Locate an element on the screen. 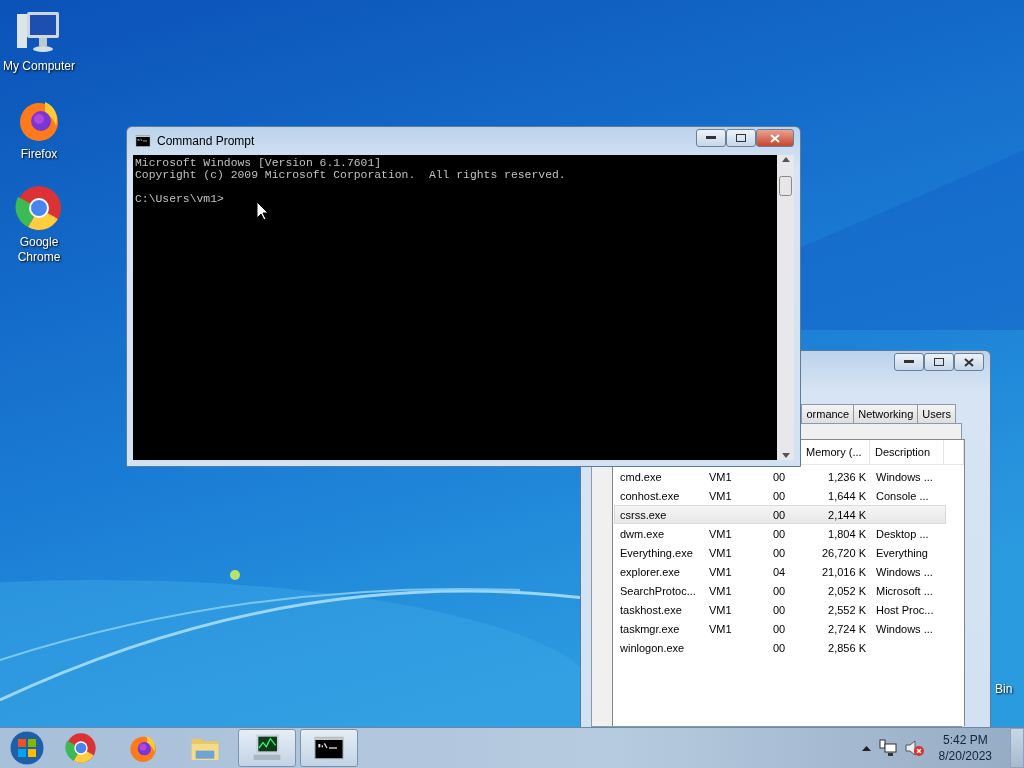  clock-time: 5:42 PM is located at coordinates (965, 740).